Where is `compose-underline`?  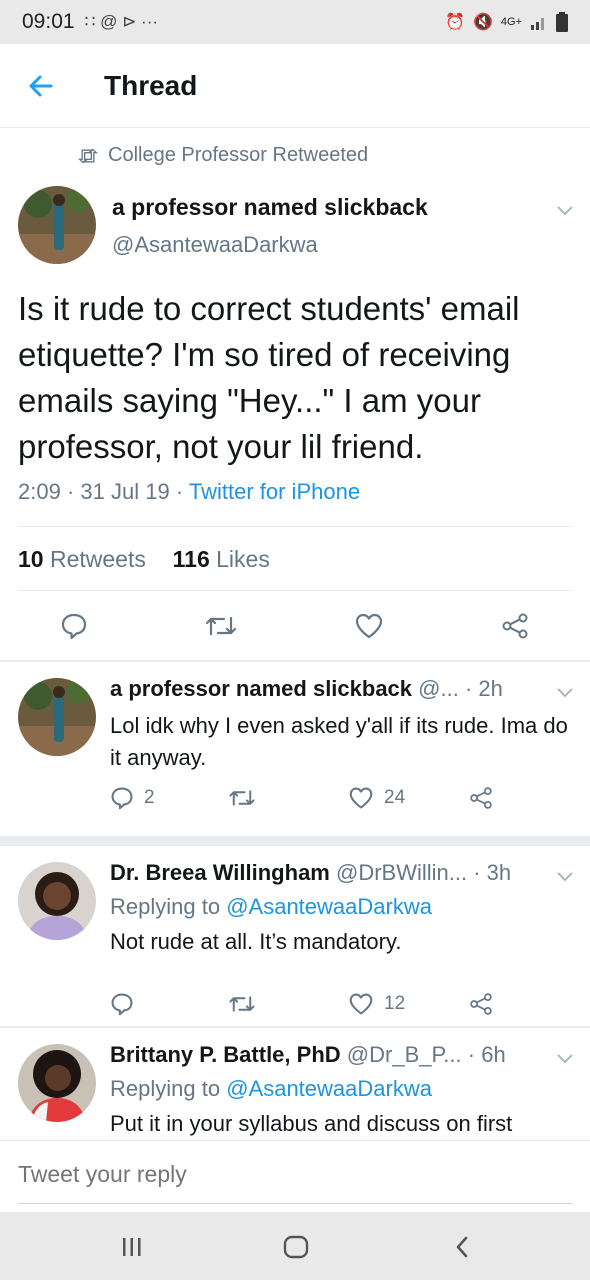
compose-underline is located at coordinates (295, 1203).